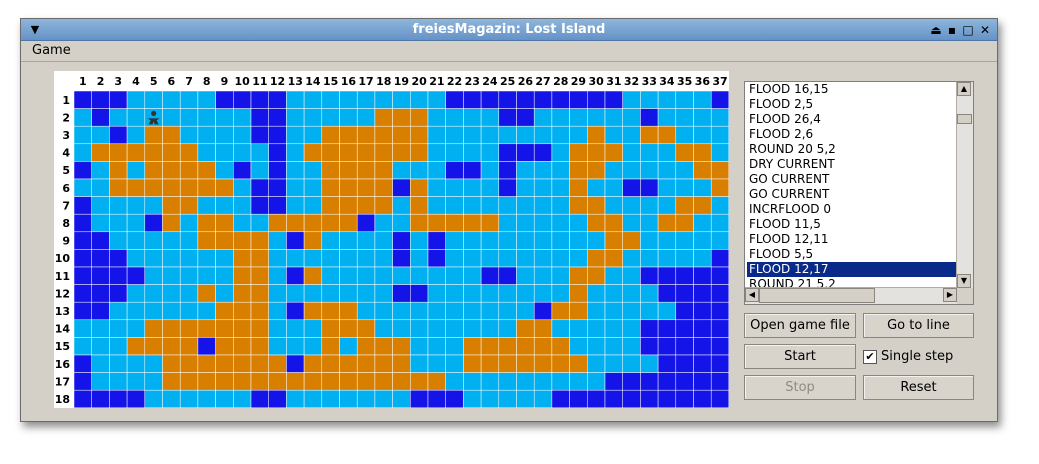 This screenshot has height=464, width=1039. I want to click on log-item: FLOOD 2,5, so click(853, 104).